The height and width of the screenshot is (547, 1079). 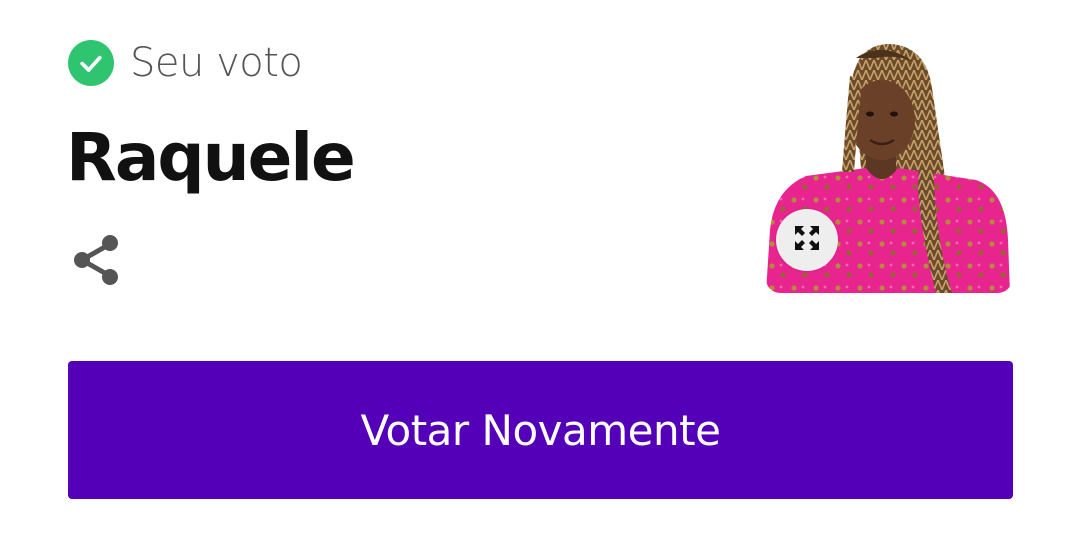 What do you see at coordinates (216, 63) in the screenshot?
I see `status-label: Seu voto` at bounding box center [216, 63].